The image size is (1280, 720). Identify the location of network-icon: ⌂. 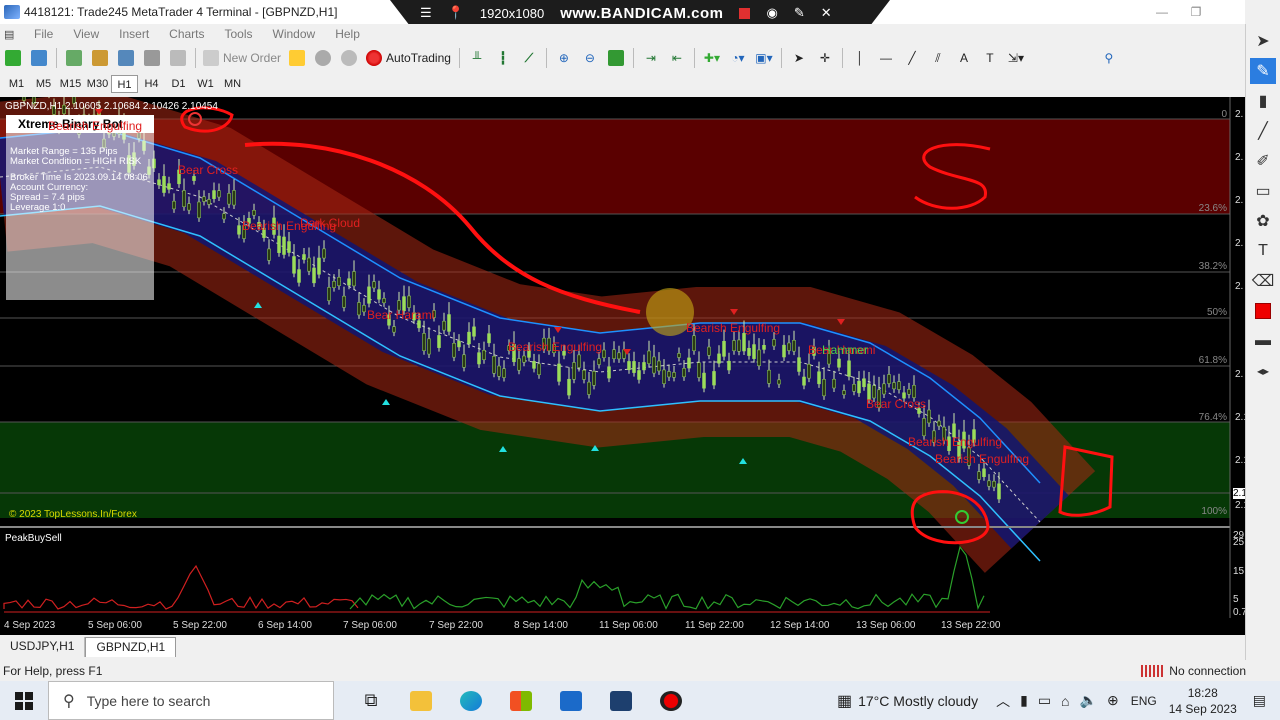
(1065, 701).